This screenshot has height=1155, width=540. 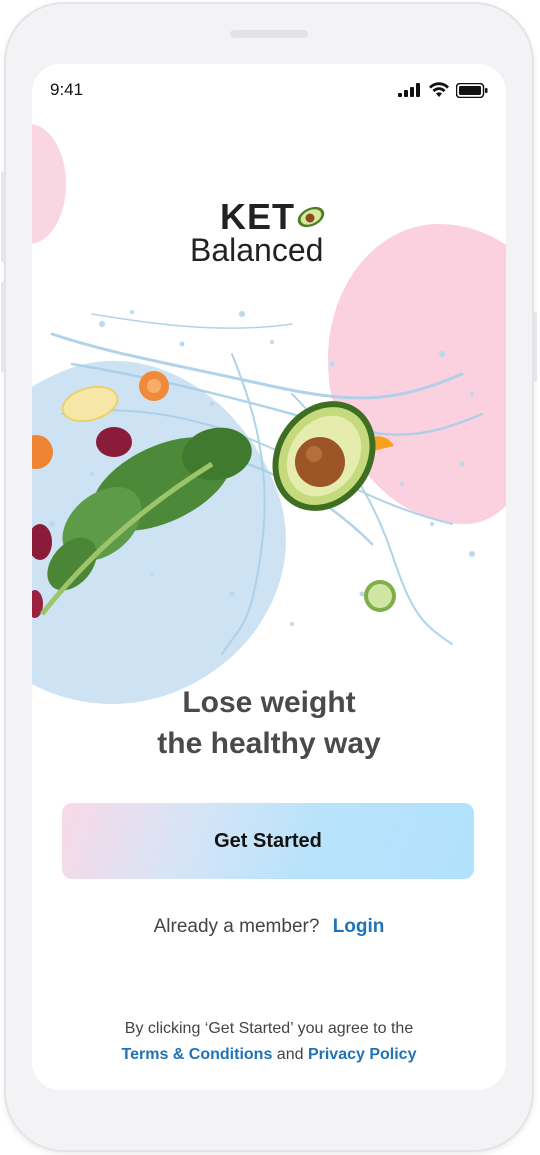 What do you see at coordinates (269, 90) in the screenshot?
I see `status-bar: 9:41` at bounding box center [269, 90].